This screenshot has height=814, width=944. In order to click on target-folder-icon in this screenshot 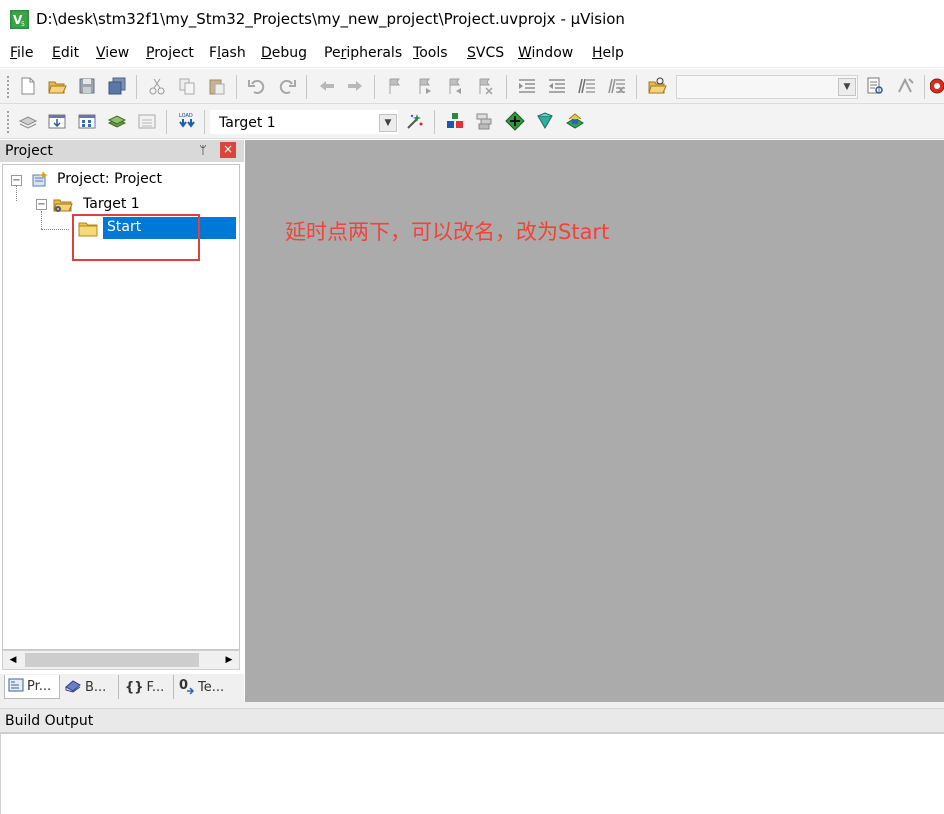, I will do `click(63, 204)`.